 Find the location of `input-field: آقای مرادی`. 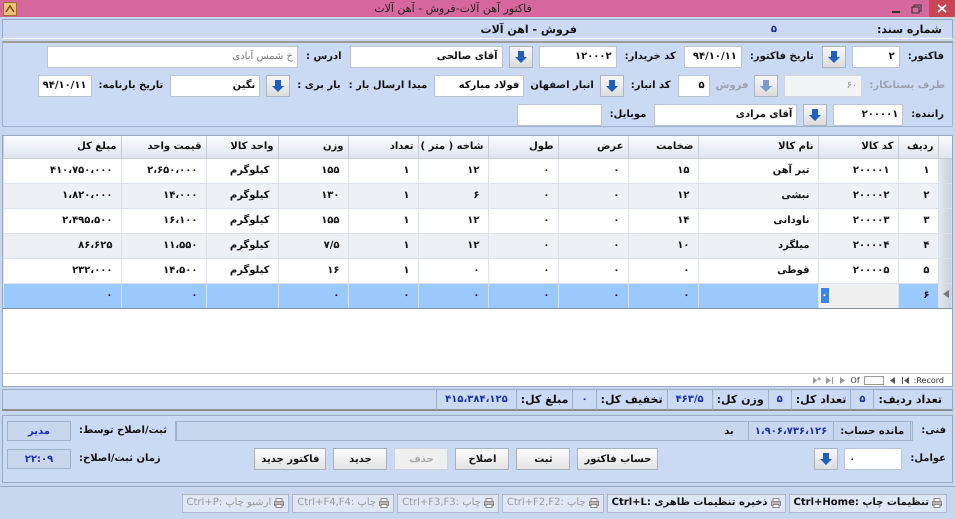

input-field: آقای مرادی is located at coordinates (726, 115).